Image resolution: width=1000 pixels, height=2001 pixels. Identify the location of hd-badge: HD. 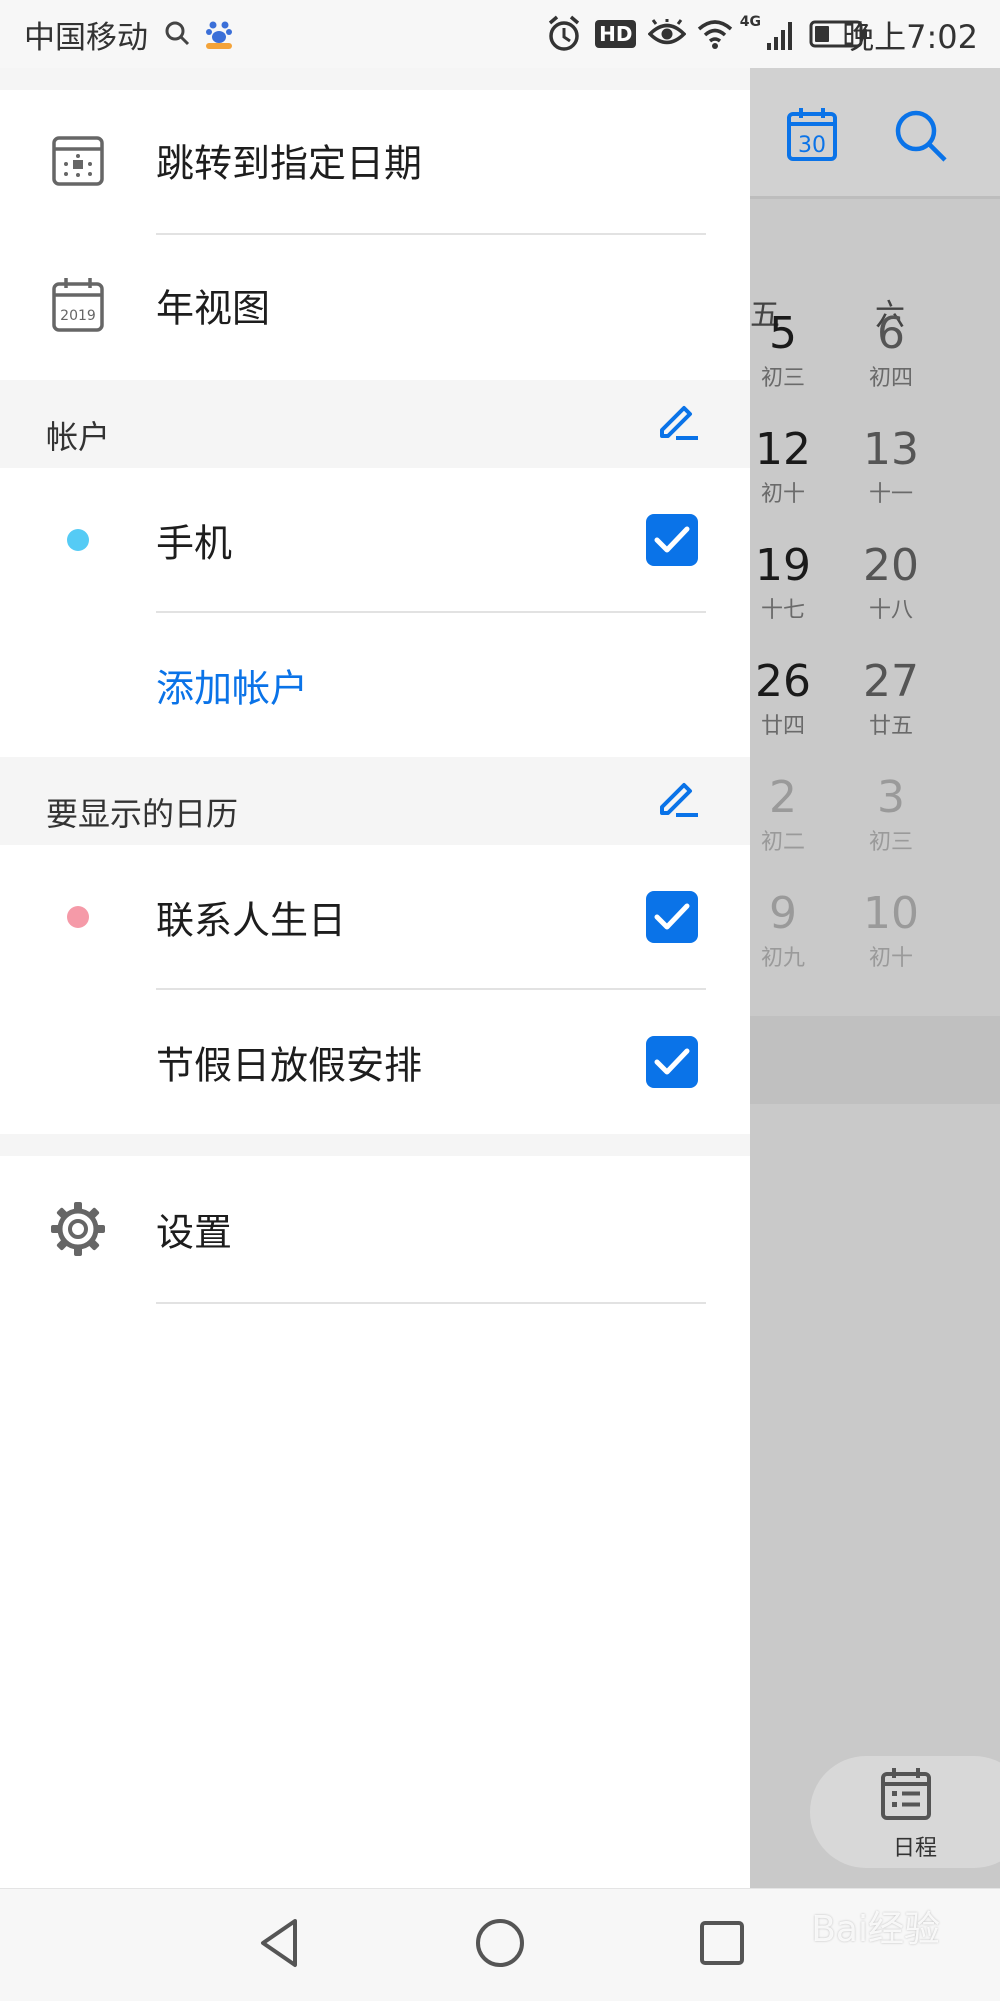
(616, 34).